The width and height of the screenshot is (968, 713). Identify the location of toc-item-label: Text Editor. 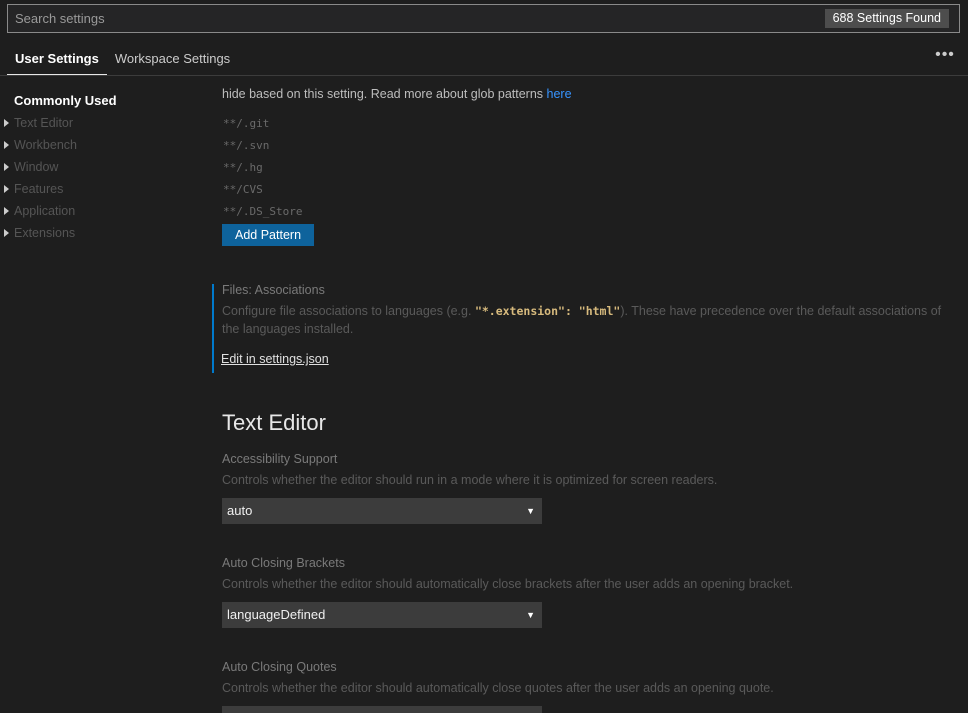
(44, 123).